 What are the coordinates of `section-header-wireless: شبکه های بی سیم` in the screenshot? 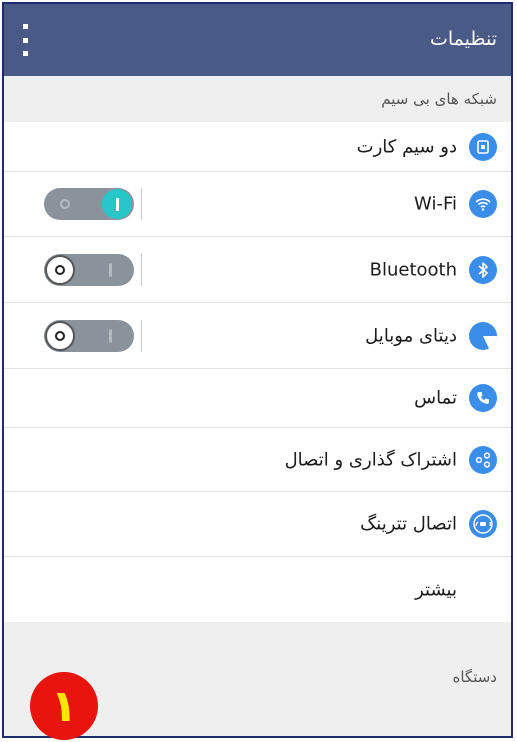 It's located at (257, 99).